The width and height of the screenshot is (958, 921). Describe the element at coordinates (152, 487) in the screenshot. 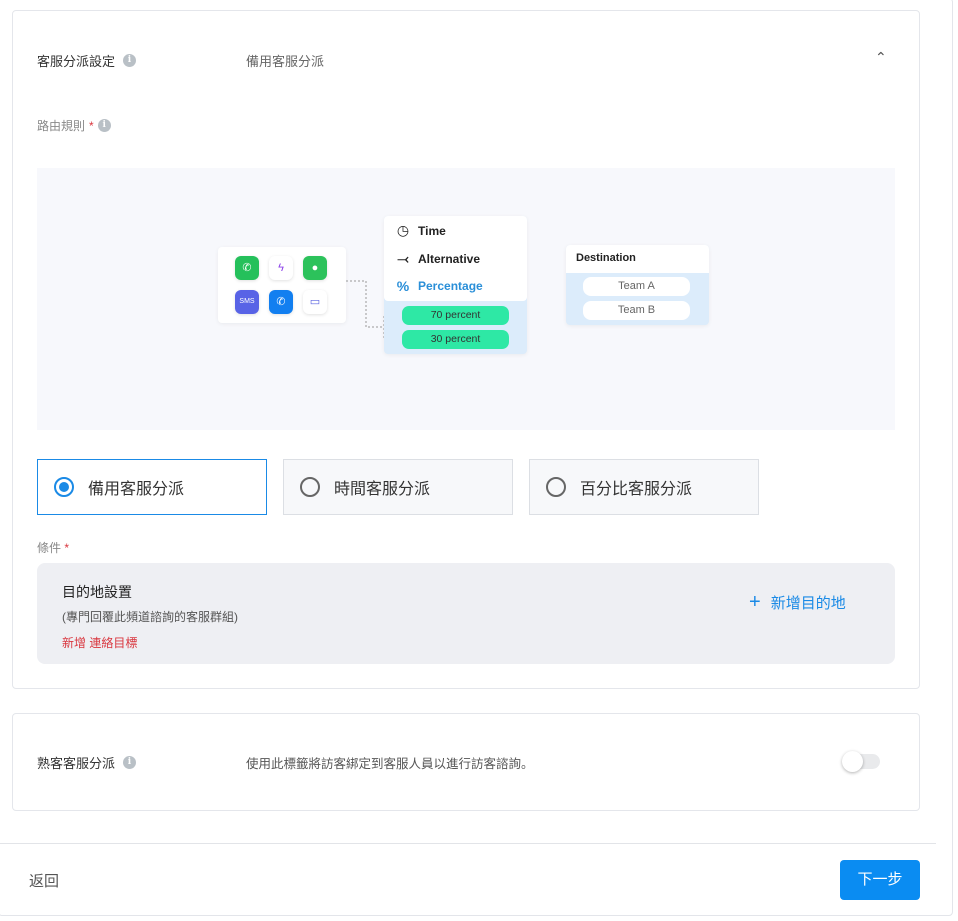

I see `option-backup-dispatch: 備用客服分派` at that location.